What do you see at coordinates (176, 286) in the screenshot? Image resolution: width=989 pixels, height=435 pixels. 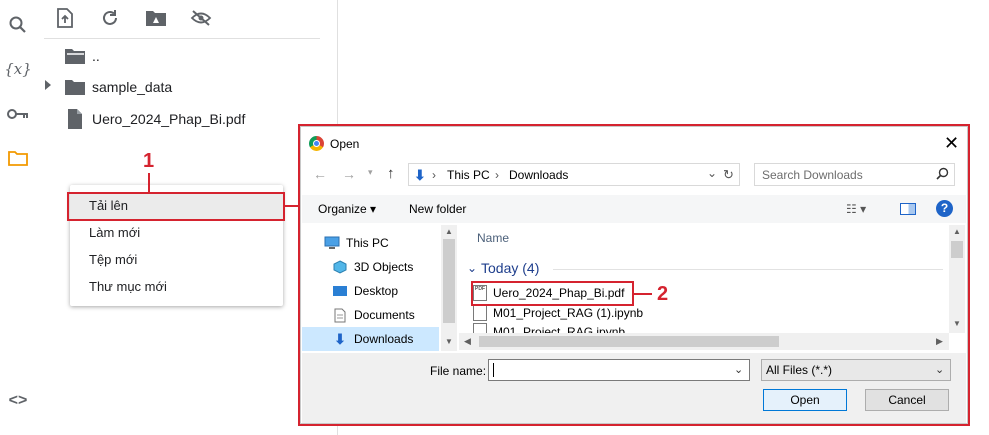 I see `menu-item-new-folder: Thư mục mới` at bounding box center [176, 286].